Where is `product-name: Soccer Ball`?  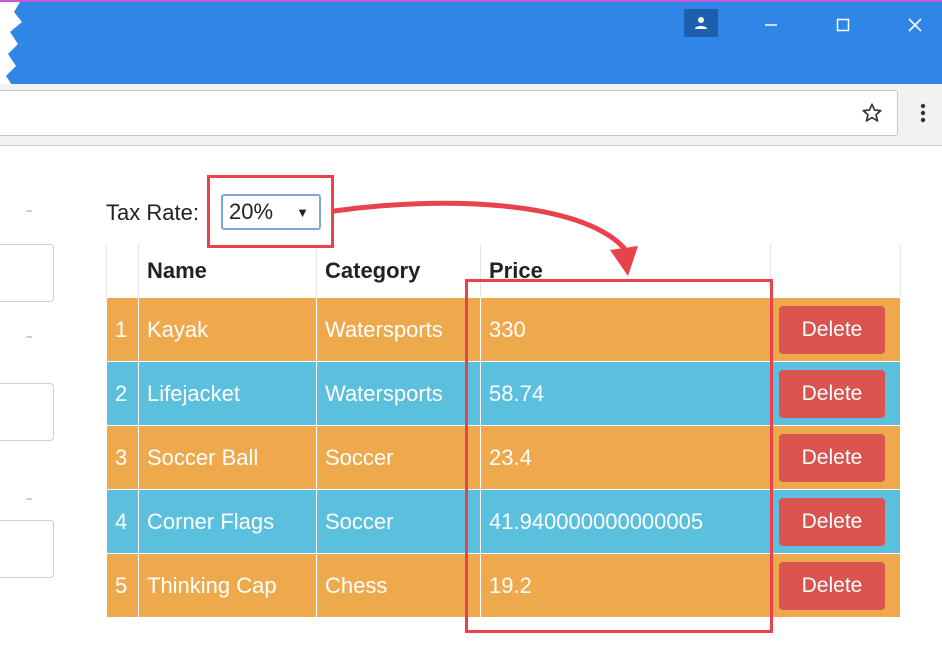
product-name: Soccer Ball is located at coordinates (227, 457).